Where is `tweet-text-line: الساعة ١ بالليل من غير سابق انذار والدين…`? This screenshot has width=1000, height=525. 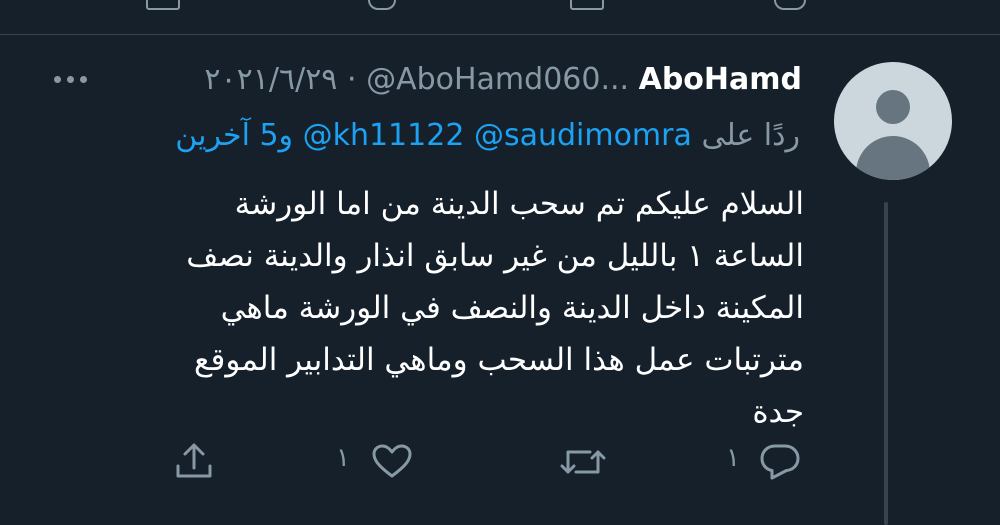 tweet-text-line: الساعة ١ بالليل من غير سابق انذار والدين… is located at coordinates (495, 256).